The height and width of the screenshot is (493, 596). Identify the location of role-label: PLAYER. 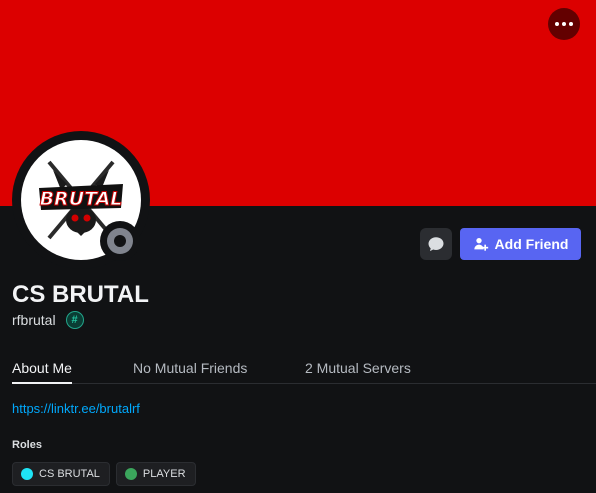
(164, 474).